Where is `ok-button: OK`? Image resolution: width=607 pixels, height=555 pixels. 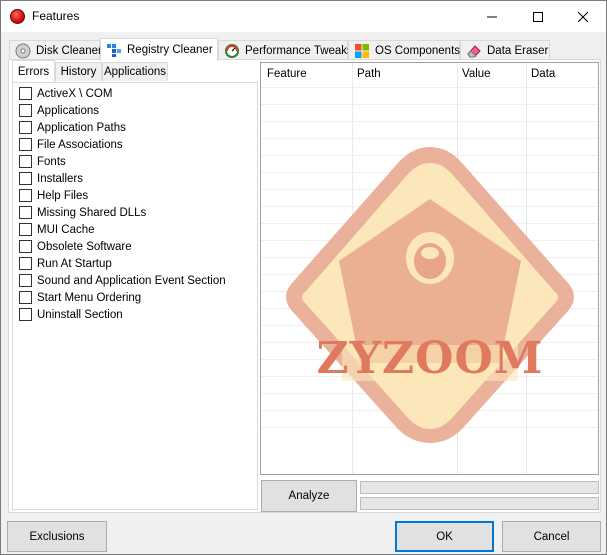 ok-button: OK is located at coordinates (444, 536).